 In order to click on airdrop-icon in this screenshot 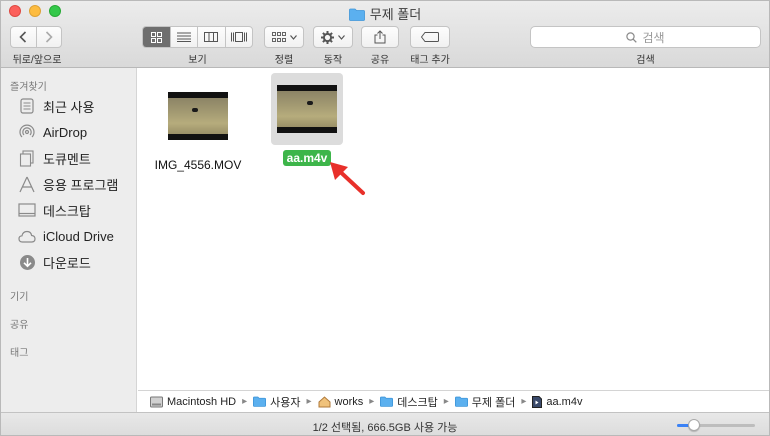, I will do `click(27, 132)`.